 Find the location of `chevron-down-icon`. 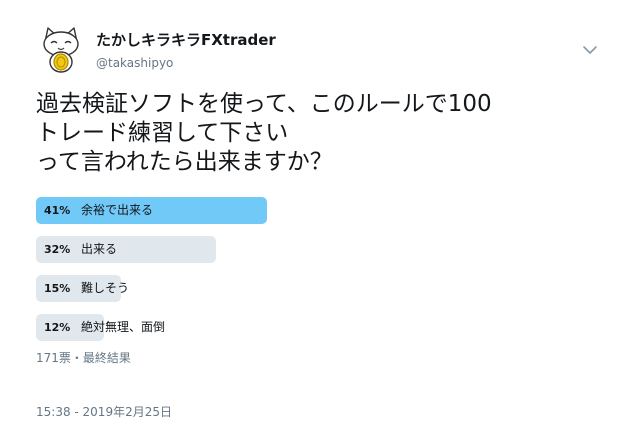

chevron-down-icon is located at coordinates (590, 50).